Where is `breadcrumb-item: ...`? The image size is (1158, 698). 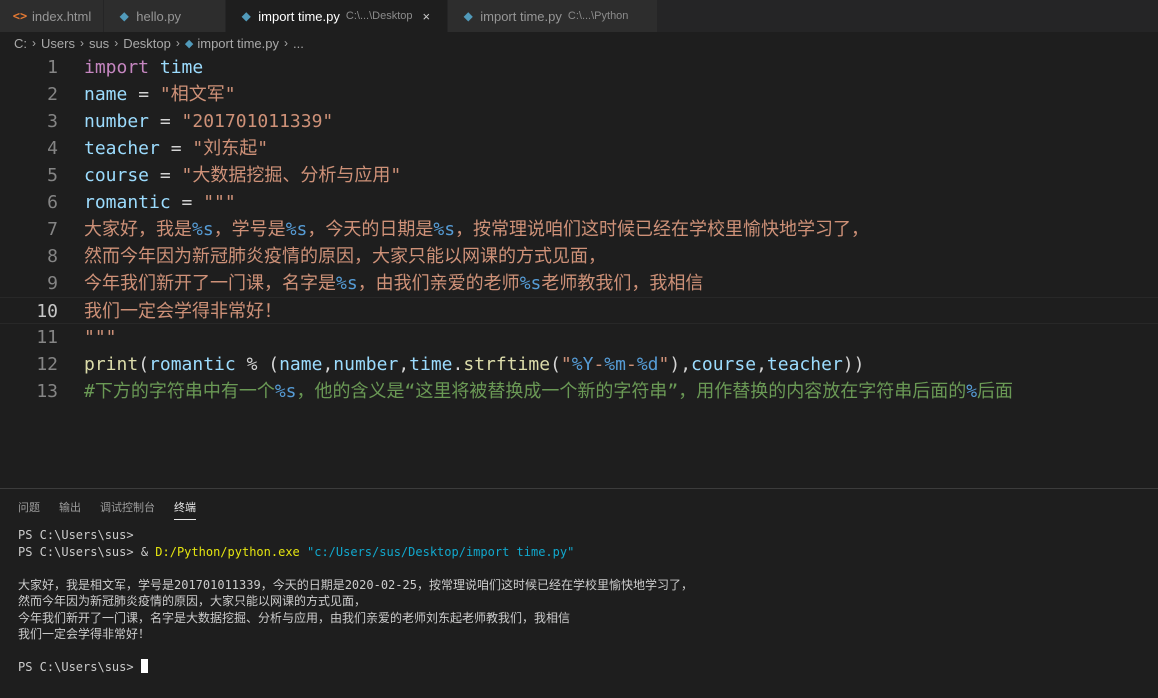
breadcrumb-item: ... is located at coordinates (298, 43).